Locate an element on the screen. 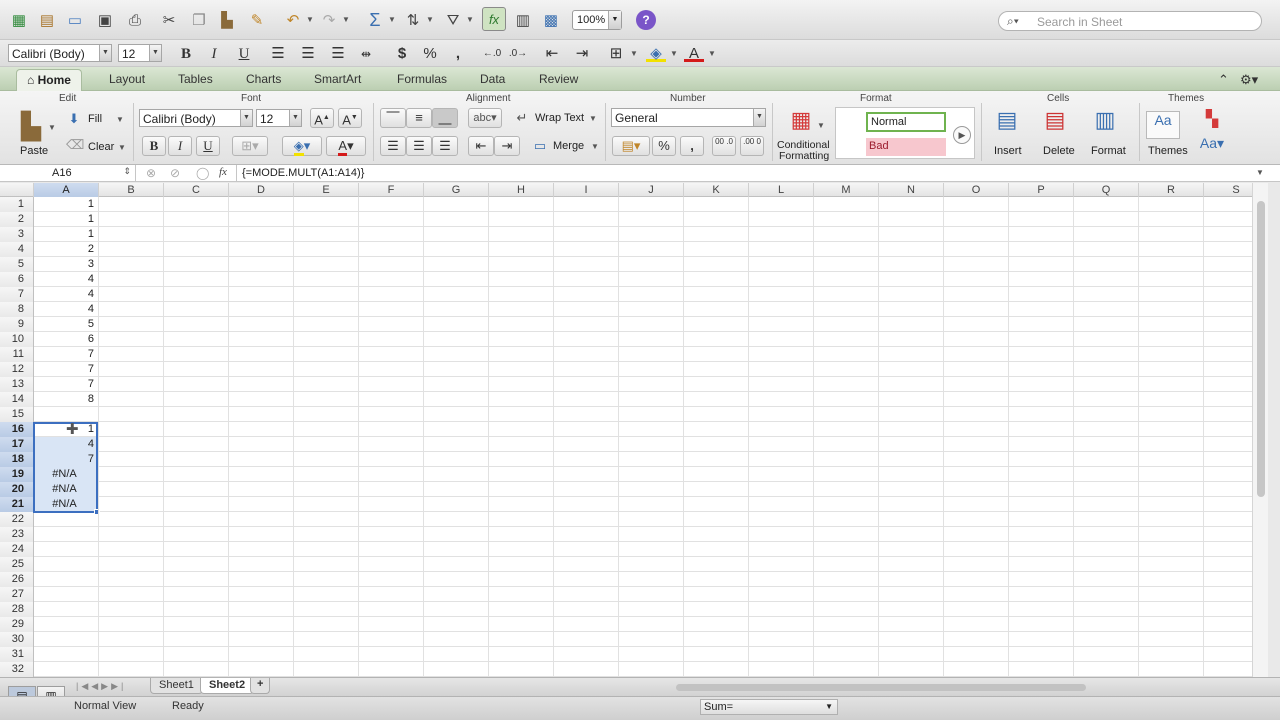 This screenshot has width=1280, height=720. select-all-corner is located at coordinates (17, 190).